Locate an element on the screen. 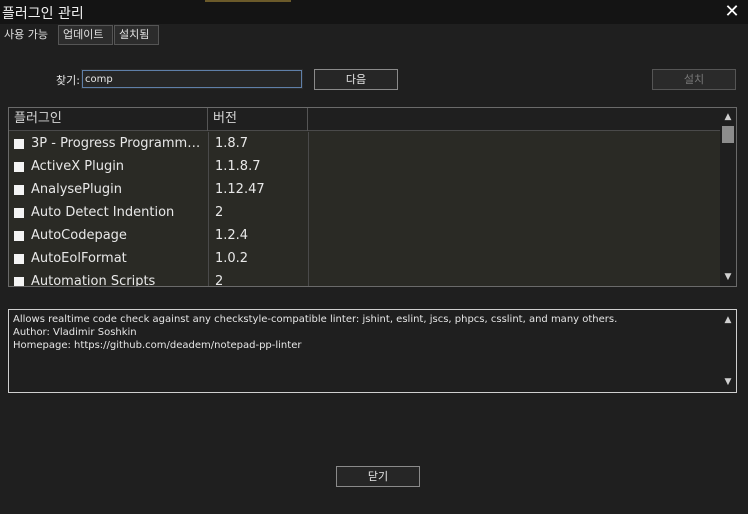 The image size is (748, 514). plugin-name: Auto Detect Indention is located at coordinates (103, 212).